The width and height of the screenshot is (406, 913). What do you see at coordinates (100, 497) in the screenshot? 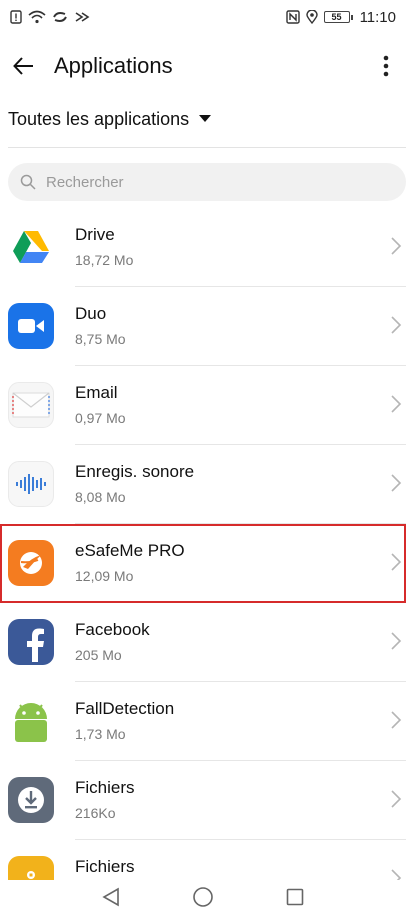
I see `app-size: 8,08 Mo` at bounding box center [100, 497].